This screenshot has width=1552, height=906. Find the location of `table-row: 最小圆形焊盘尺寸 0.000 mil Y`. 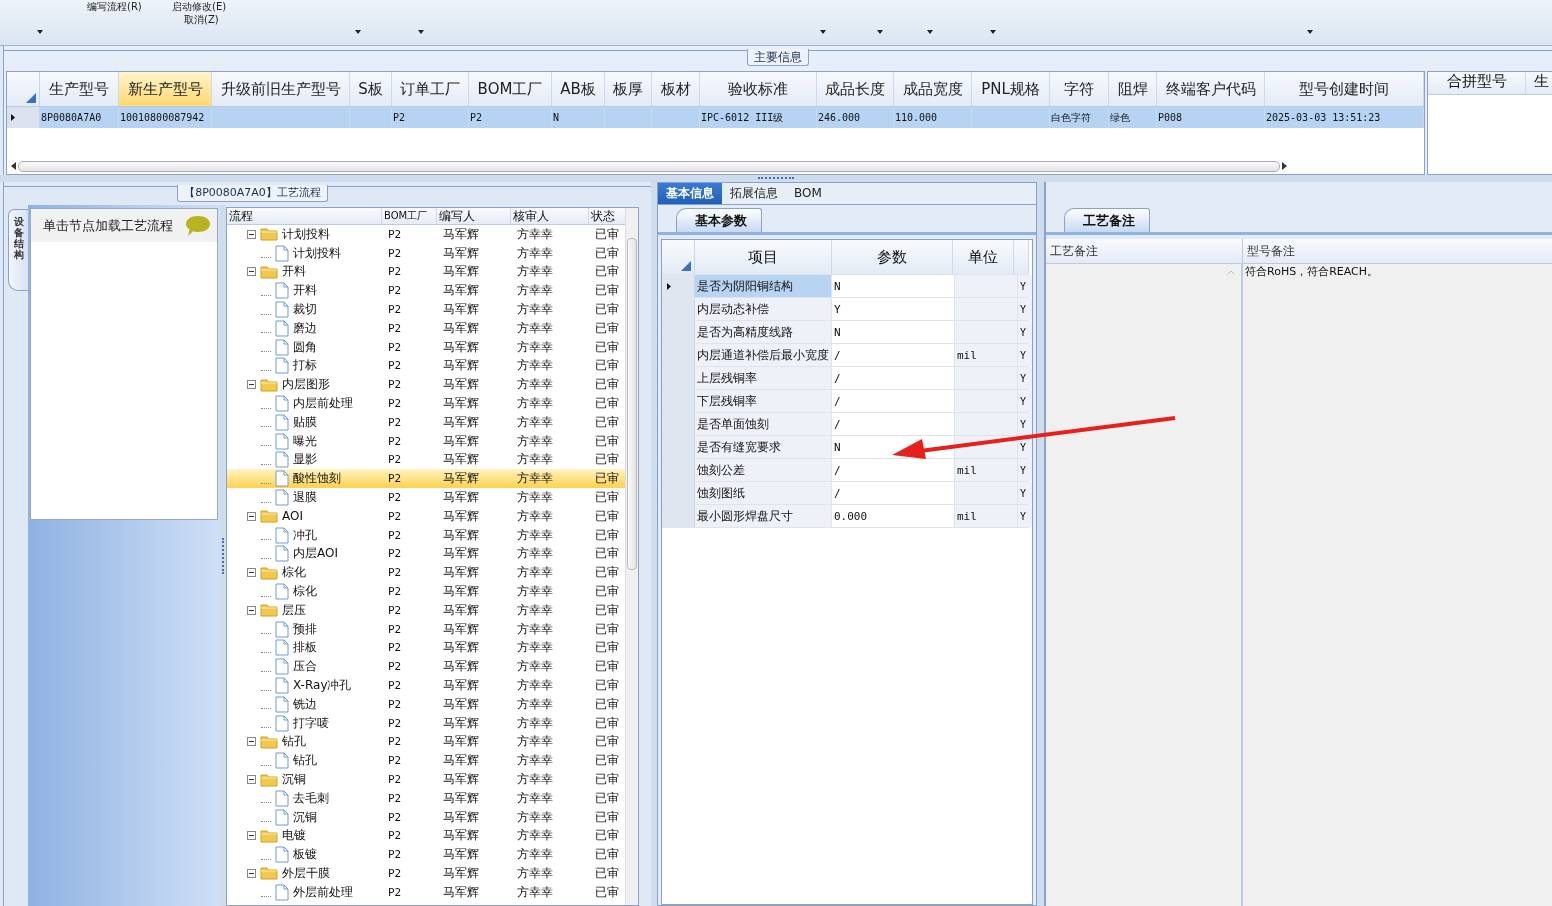

table-row: 最小圆形焊盘尺寸 0.000 mil Y is located at coordinates (845, 516).